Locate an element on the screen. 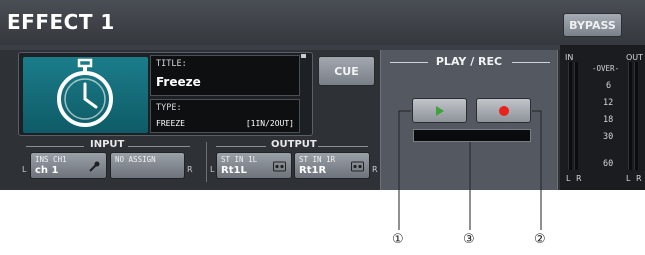 This screenshot has height=255, width=645. callout-2: ② is located at coordinates (540, 239).